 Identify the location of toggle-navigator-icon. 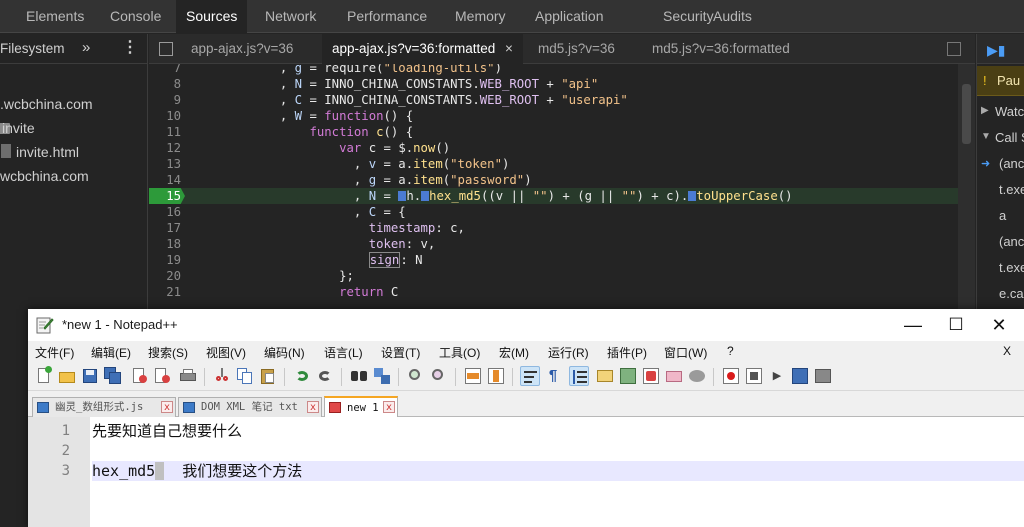
(166, 49).